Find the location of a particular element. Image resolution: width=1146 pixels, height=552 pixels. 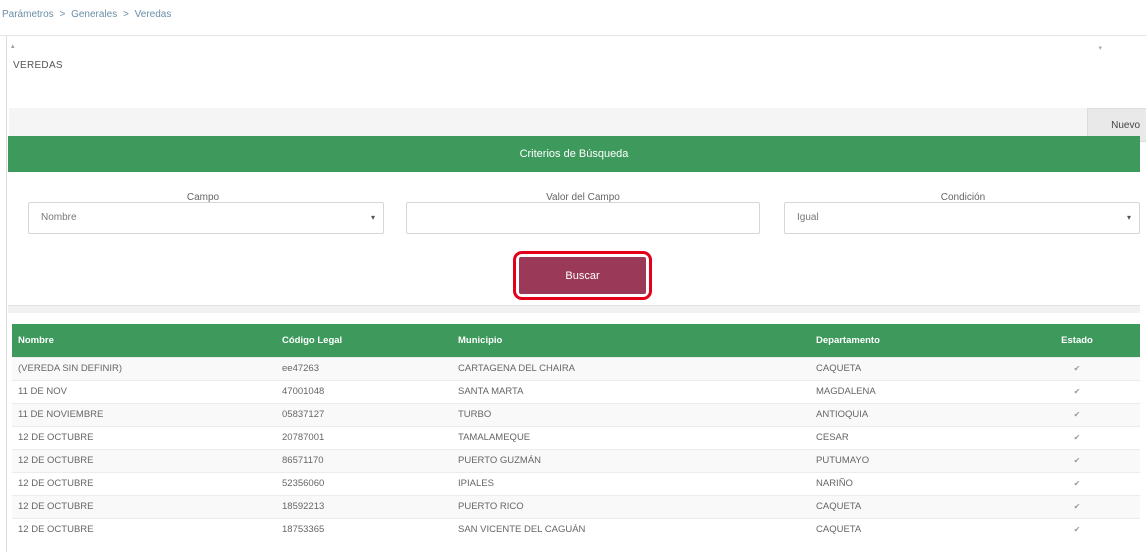

breadcrumb-item-parametros: Parámetros is located at coordinates (28, 14).